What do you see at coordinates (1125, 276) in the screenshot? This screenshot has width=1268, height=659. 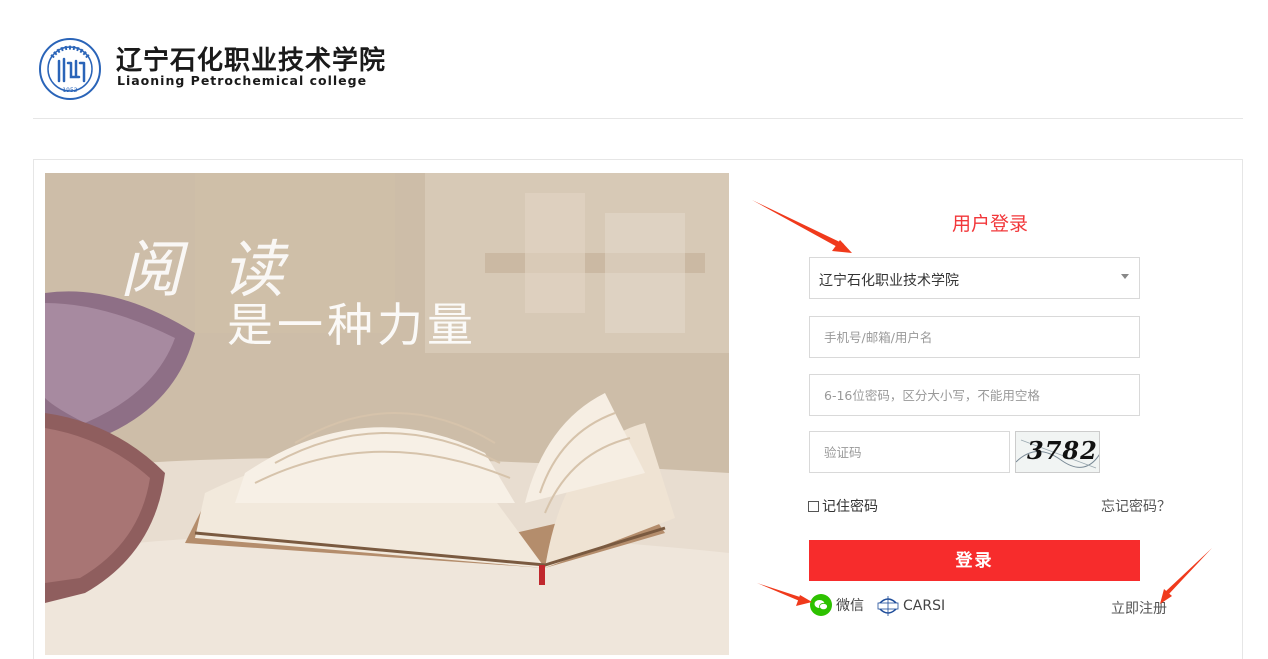 I see `caret-down-icon` at bounding box center [1125, 276].